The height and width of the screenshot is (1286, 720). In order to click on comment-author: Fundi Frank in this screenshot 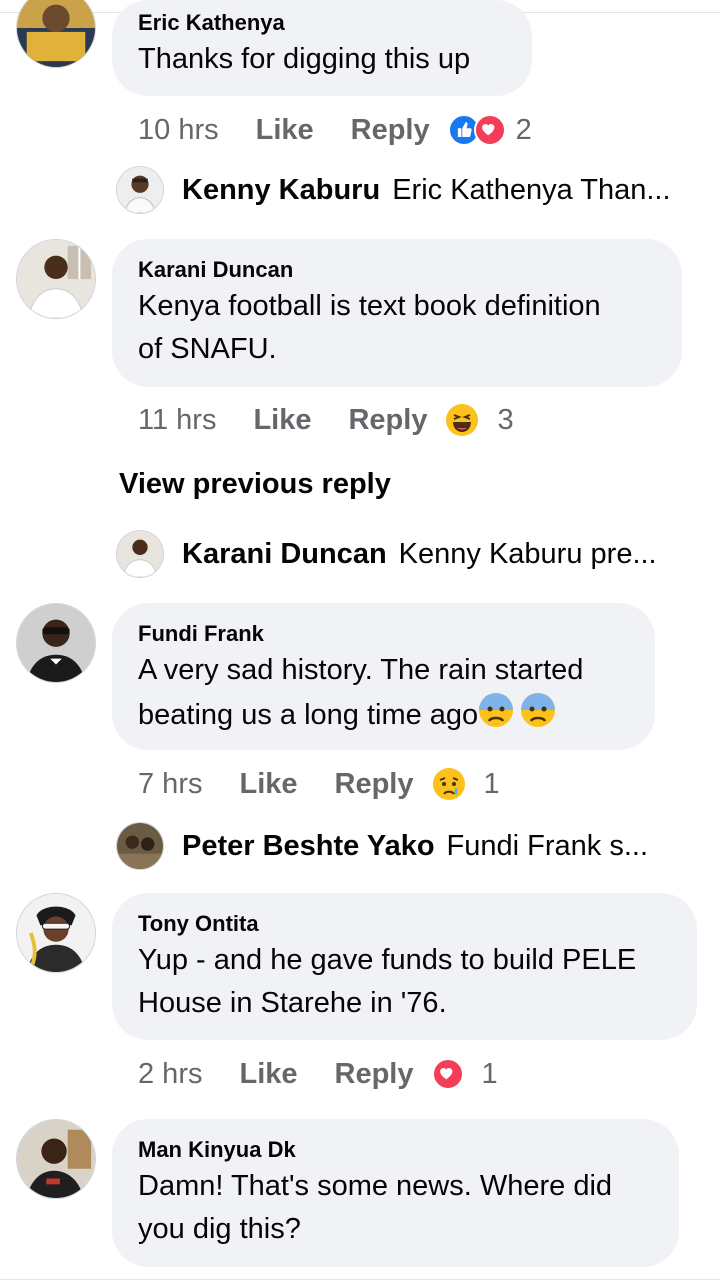, I will do `click(383, 634)`.